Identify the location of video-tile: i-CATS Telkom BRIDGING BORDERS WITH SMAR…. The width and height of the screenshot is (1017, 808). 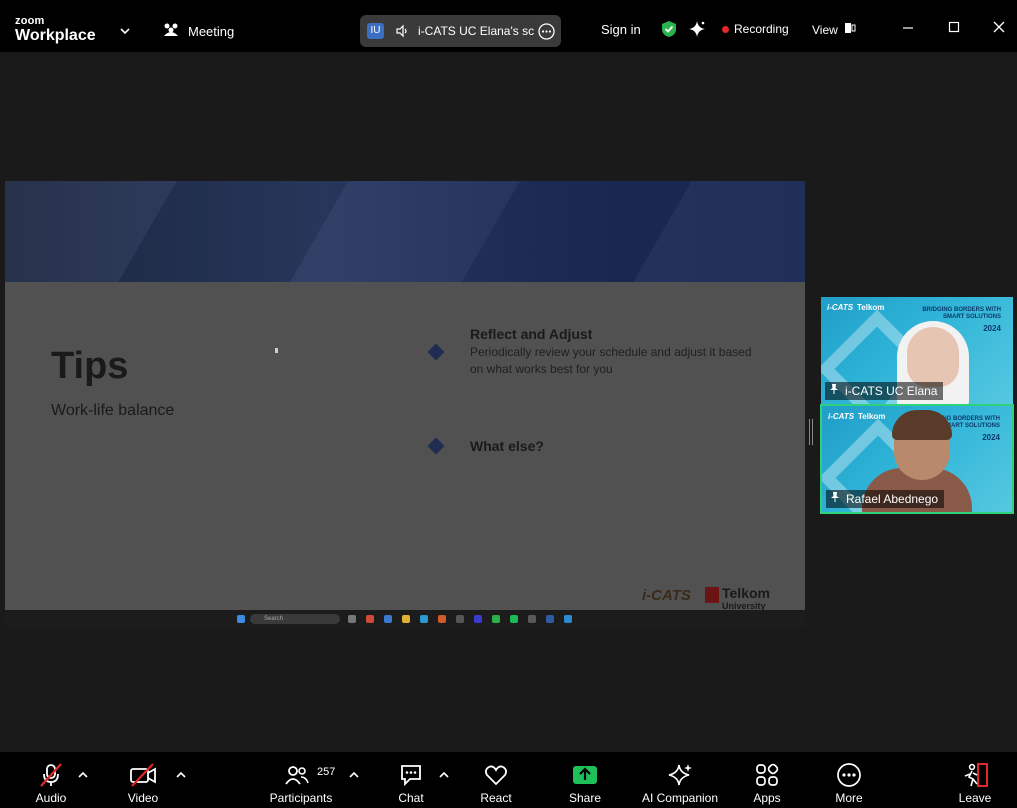
(917, 350).